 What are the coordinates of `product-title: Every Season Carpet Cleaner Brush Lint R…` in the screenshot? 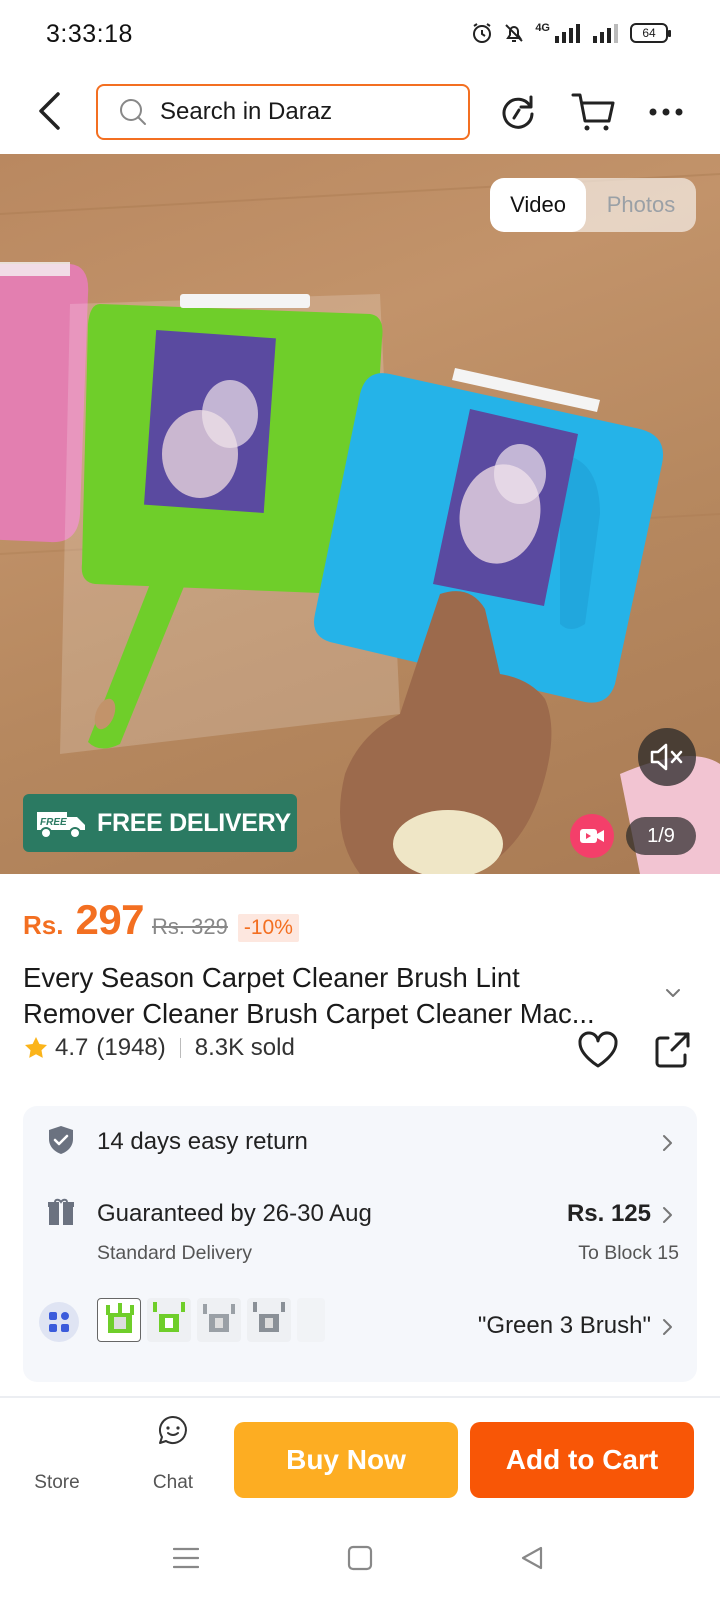 It's located at (343, 996).